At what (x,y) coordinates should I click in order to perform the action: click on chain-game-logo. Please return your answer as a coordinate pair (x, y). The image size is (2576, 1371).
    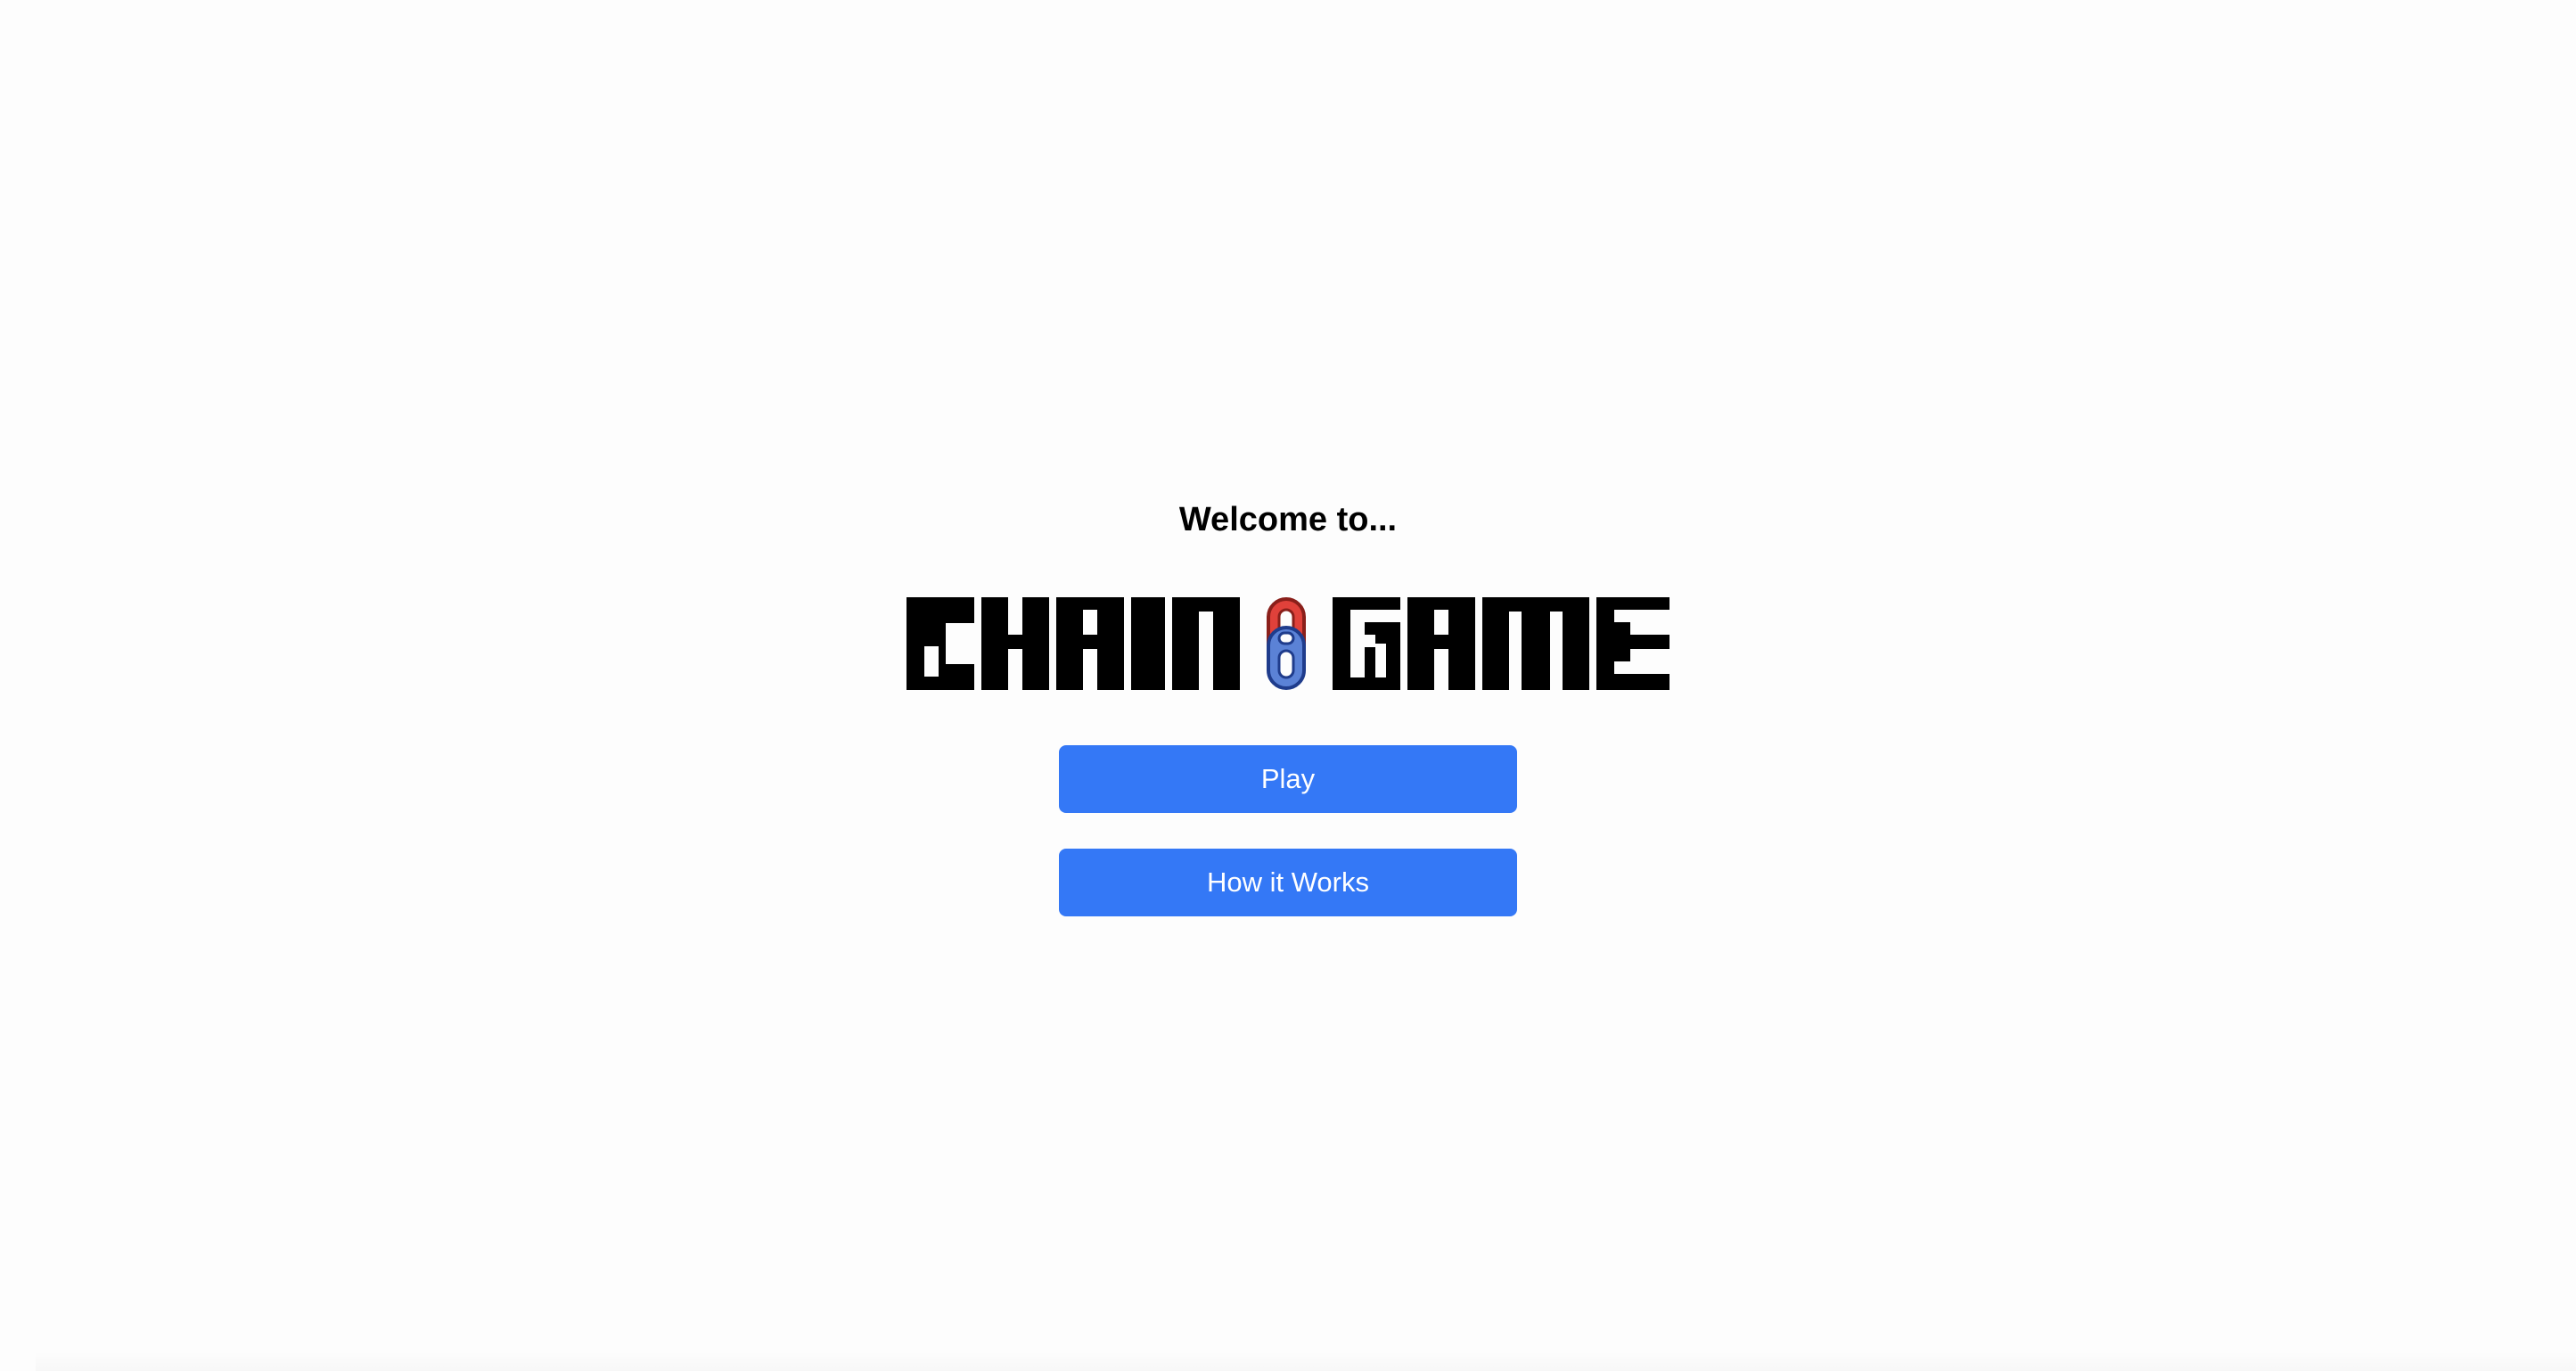
    Looking at the image, I should click on (1288, 643).